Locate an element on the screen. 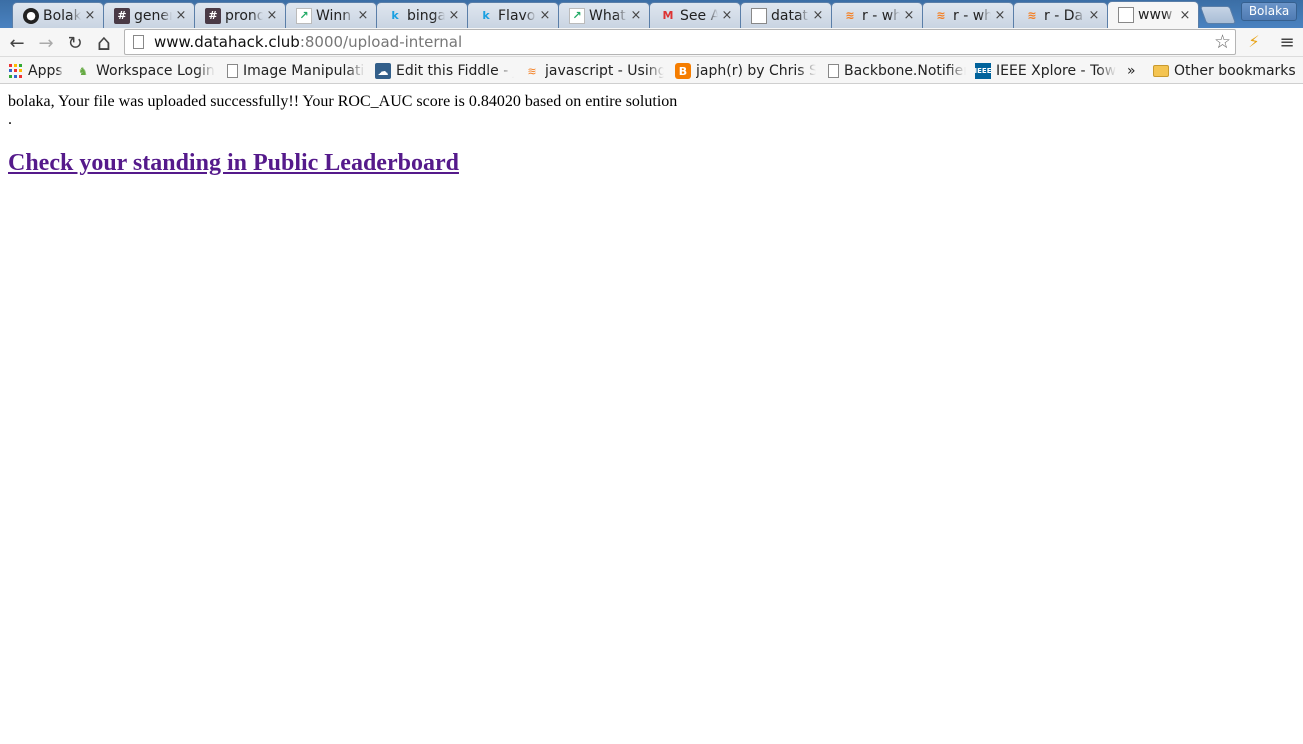  tab-title: See A is located at coordinates (699, 15).